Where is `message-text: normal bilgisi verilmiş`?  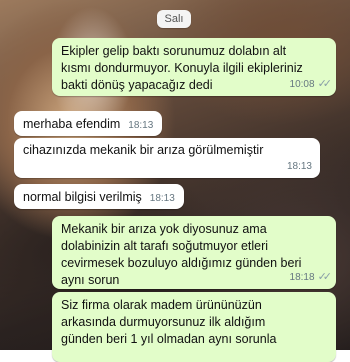 message-text: normal bilgisi verilmiş is located at coordinates (82, 197).